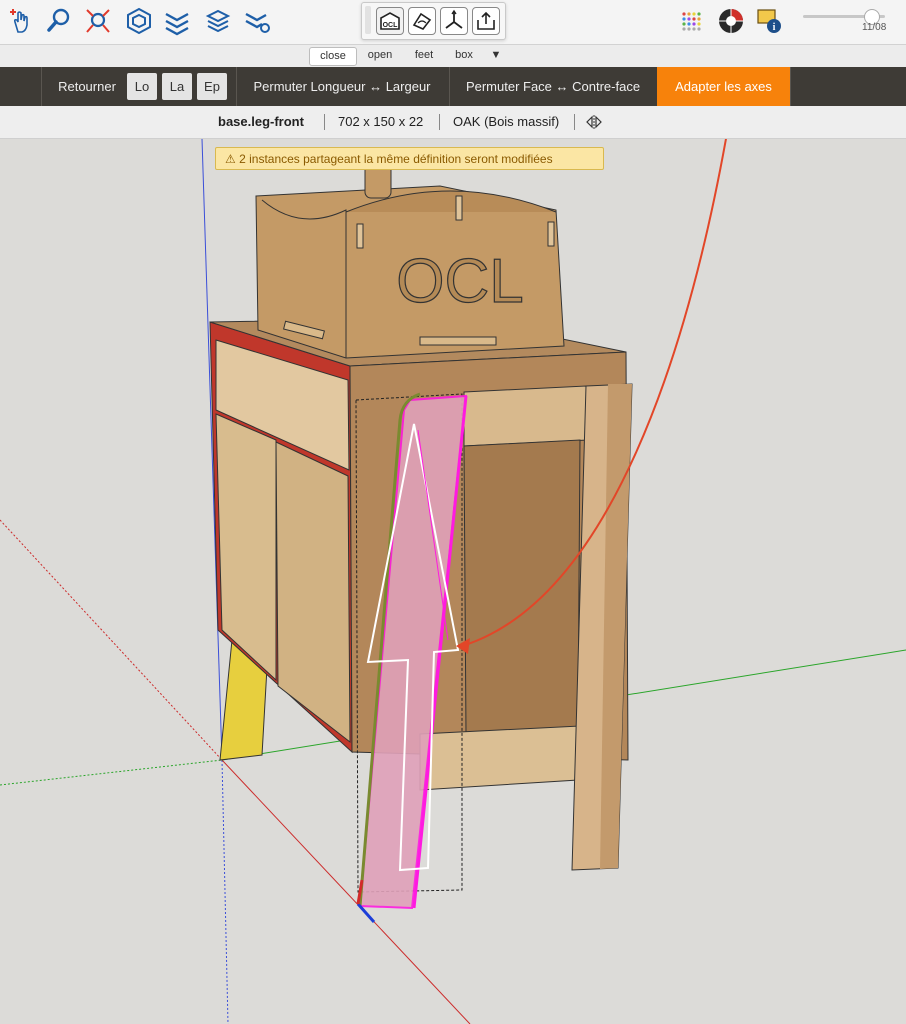 Image resolution: width=906 pixels, height=1024 pixels. Describe the element at coordinates (111, 640) in the screenshot. I see `red-axis-dotted` at that location.